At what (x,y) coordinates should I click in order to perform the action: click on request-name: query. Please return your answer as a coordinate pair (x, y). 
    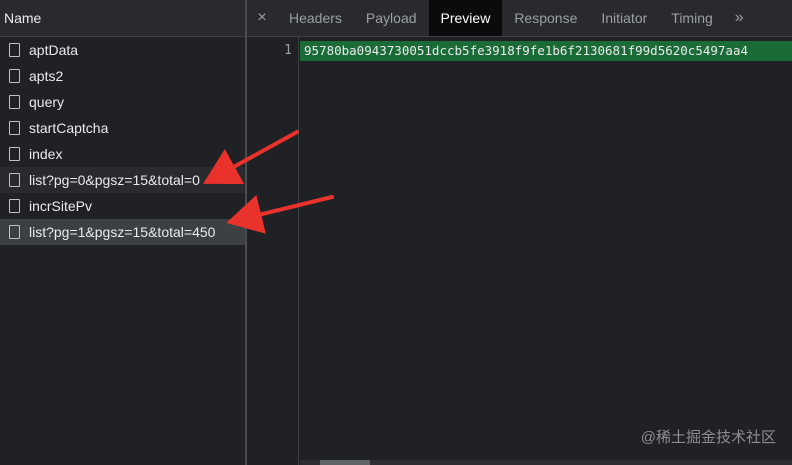
    Looking at the image, I should click on (47, 102).